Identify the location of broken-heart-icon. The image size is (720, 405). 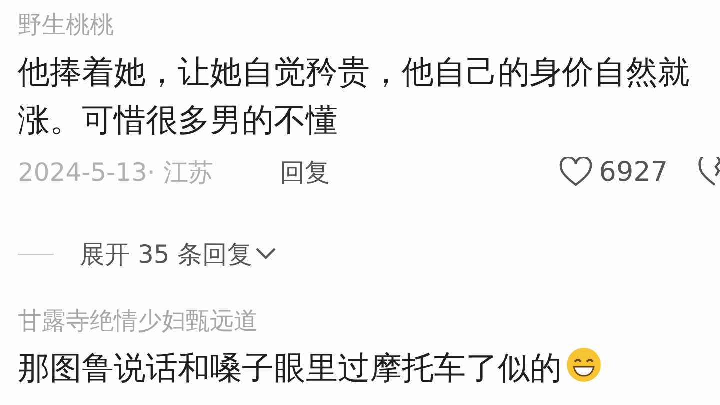
(709, 172).